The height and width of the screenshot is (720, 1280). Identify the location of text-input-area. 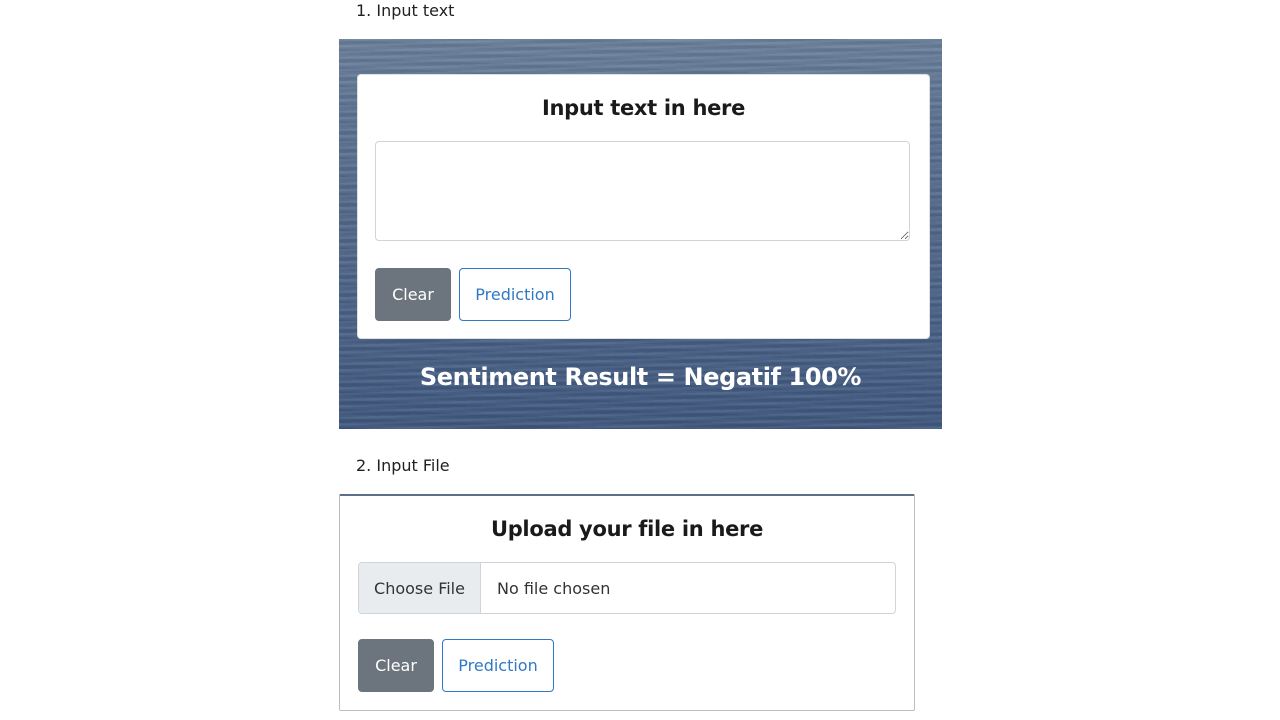
(642, 191).